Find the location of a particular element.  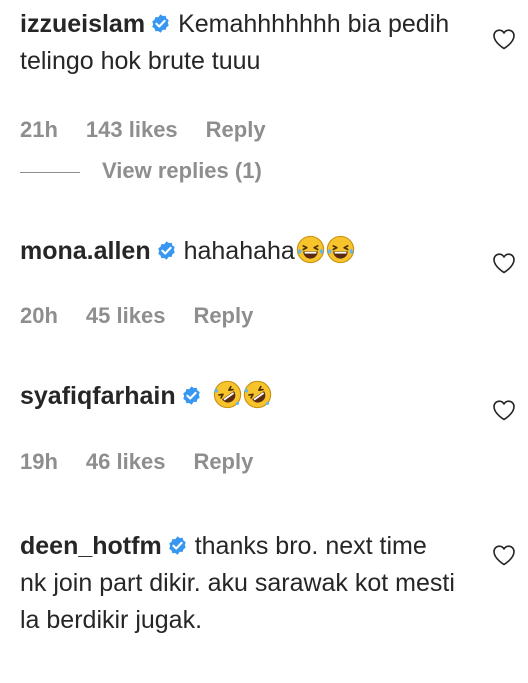

comment-item: syafiqfarhain 19h 46 likes Reply is located at coordinates (274, 426).